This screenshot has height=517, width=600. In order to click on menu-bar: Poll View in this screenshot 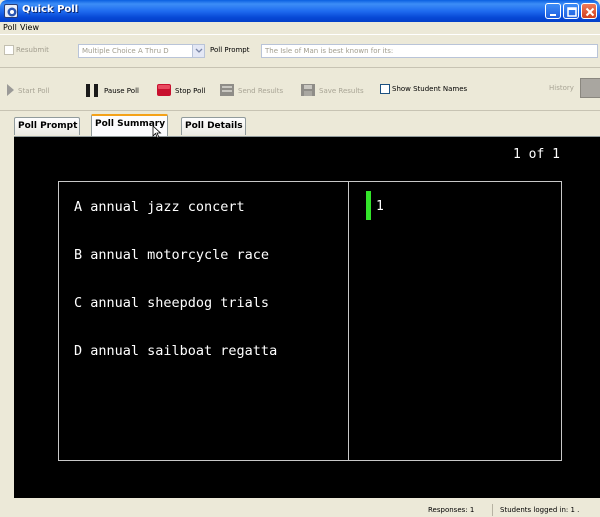, I will do `click(300, 28)`.